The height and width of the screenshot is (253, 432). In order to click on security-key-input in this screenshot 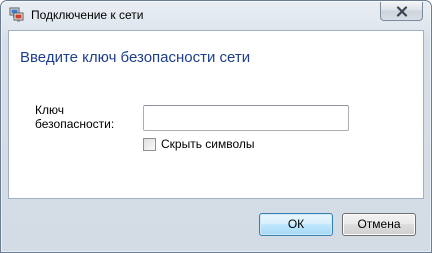, I will do `click(246, 118)`.